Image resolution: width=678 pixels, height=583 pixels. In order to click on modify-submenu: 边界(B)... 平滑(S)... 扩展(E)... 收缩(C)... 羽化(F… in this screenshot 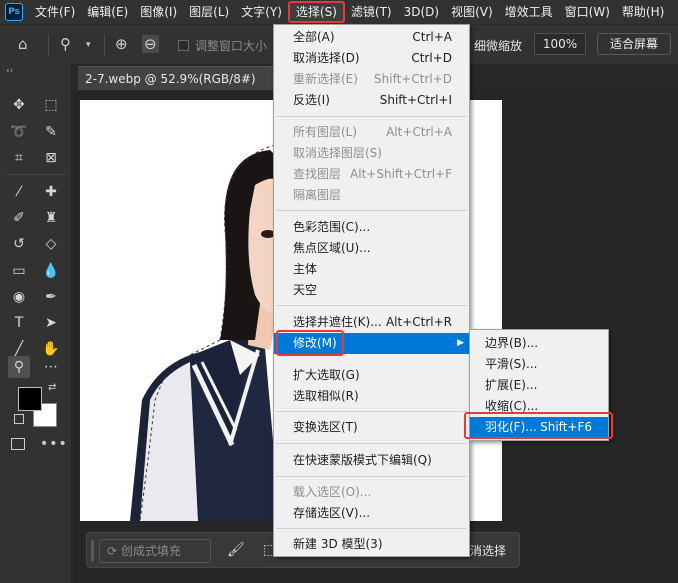, I will do `click(538, 385)`.